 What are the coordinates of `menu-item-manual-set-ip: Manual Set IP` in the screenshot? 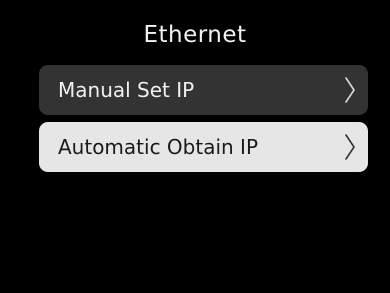 It's located at (203, 90).